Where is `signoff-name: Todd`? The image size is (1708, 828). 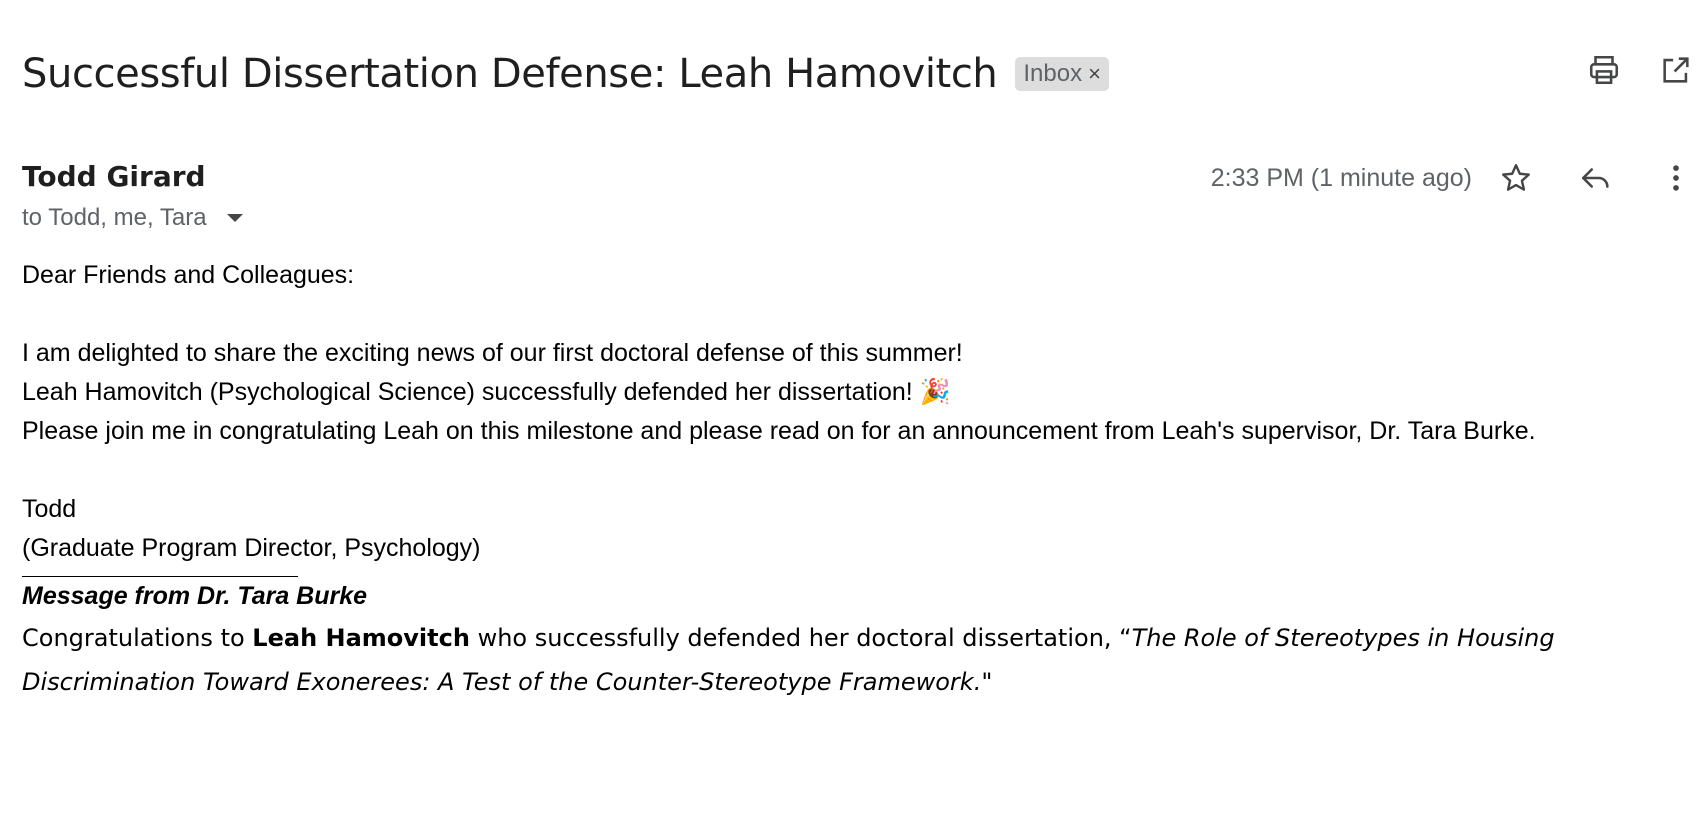 signoff-name: Todd is located at coordinates (49, 509).